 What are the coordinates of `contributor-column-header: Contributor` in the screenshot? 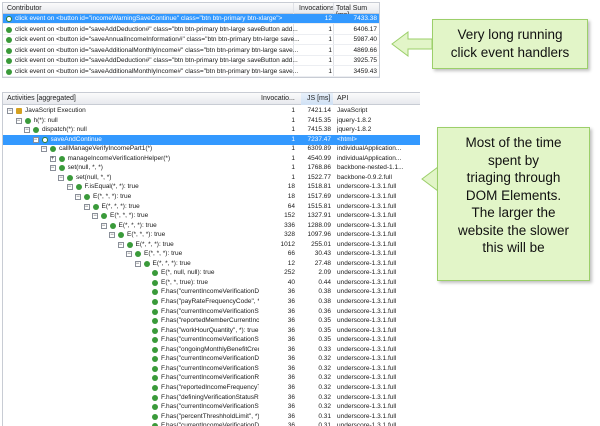 It's located at (24, 8).